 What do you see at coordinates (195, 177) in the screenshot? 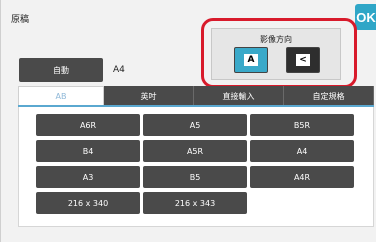
I see `size-button-b5: B5` at bounding box center [195, 177].